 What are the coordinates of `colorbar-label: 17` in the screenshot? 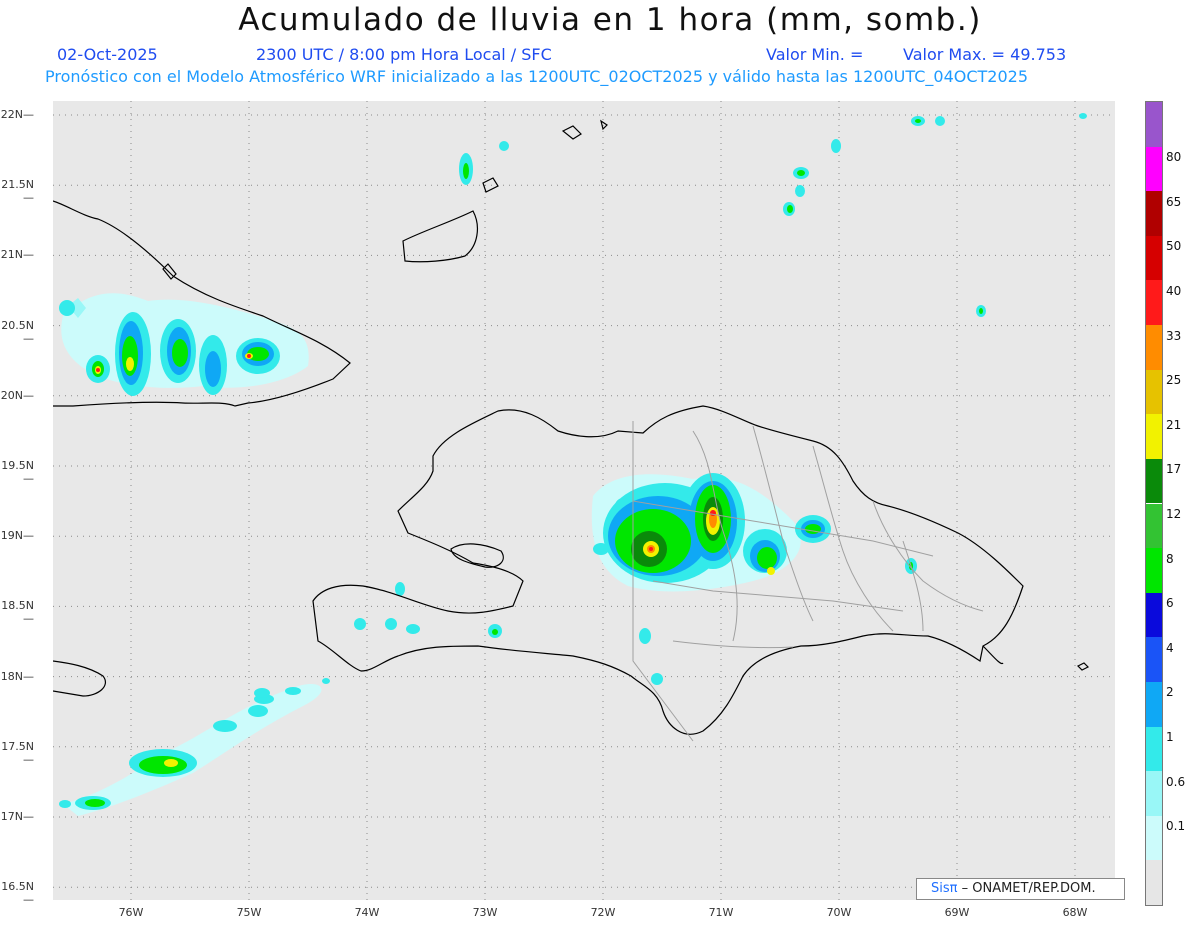 It's located at (1174, 469).